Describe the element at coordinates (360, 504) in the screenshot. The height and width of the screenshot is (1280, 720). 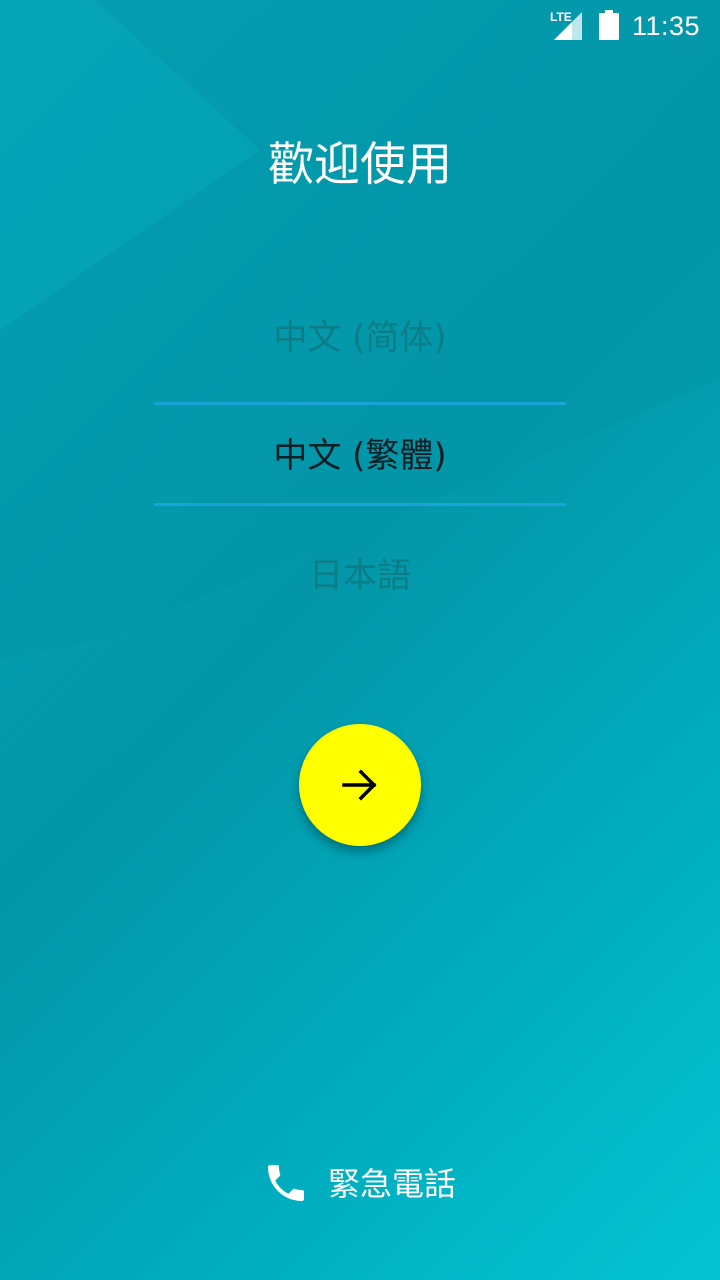
I see `picker-divider-bottom` at that location.